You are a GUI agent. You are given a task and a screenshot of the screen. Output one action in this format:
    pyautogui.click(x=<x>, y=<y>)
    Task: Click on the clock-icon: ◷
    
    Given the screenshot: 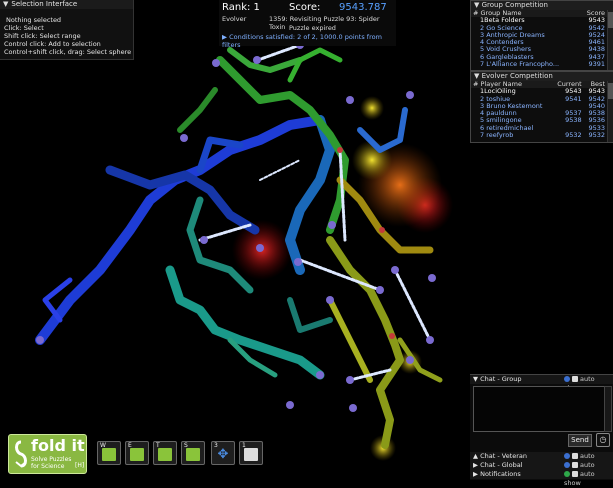 What is the action you would take?
    pyautogui.click(x=603, y=440)
    